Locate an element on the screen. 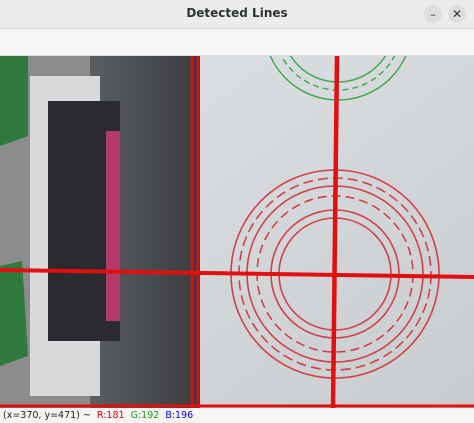 Image resolution: width=474 pixels, height=423 pixels. minimize-icon: – is located at coordinates (433, 14).